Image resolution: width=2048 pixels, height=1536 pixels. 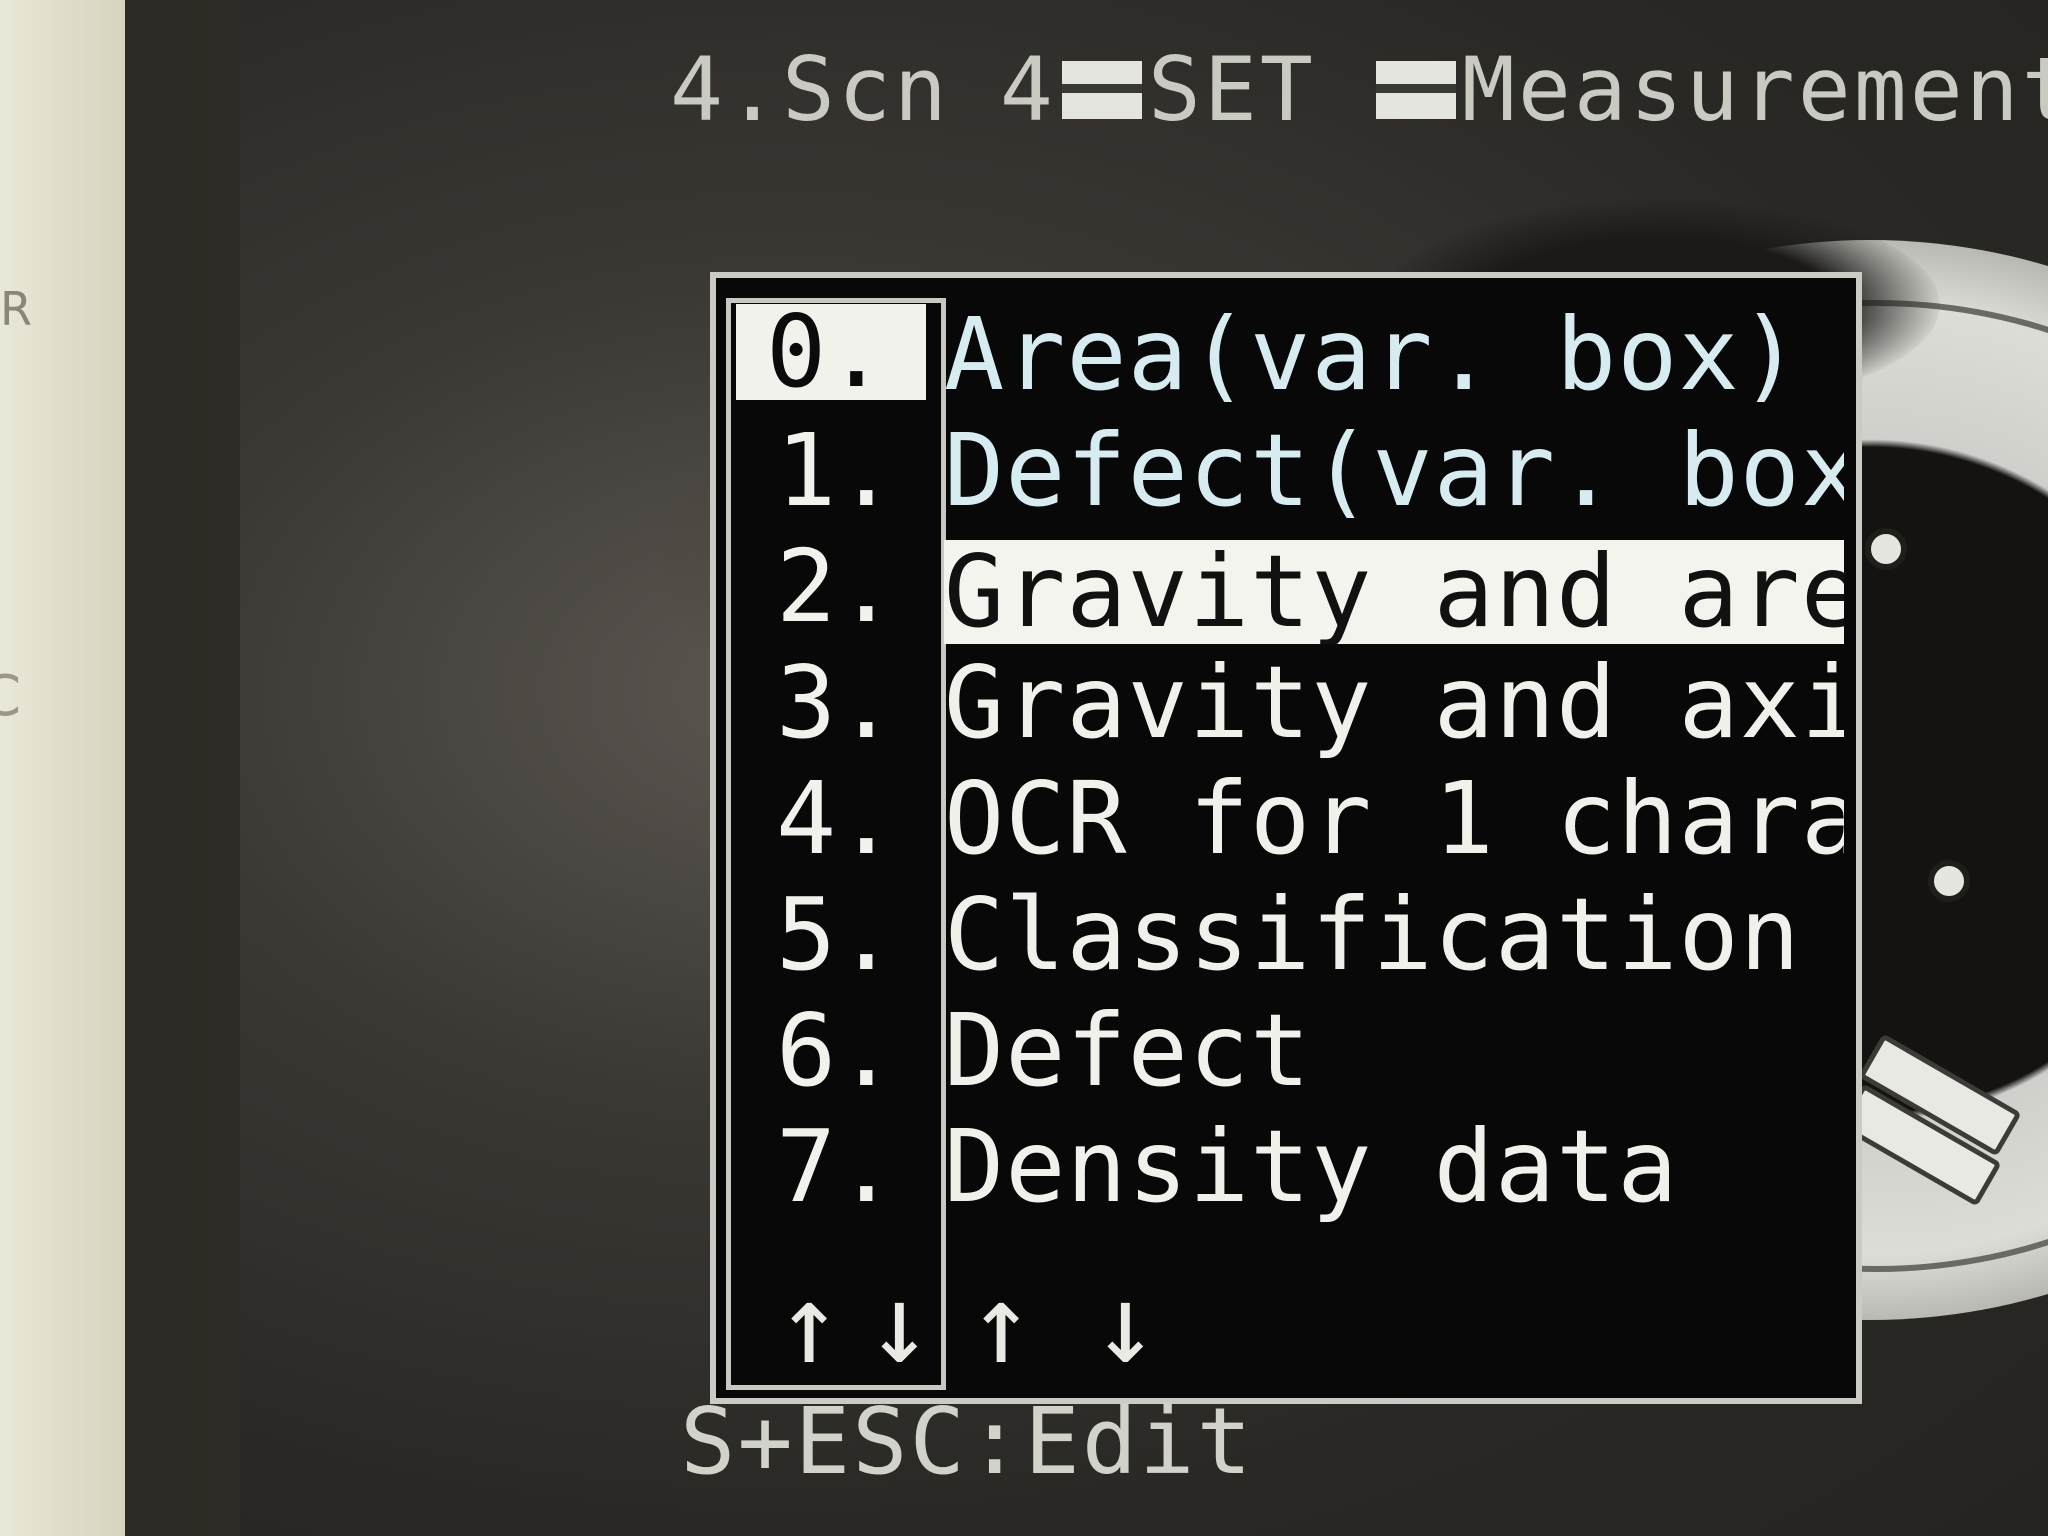 What do you see at coordinates (16, 309) in the screenshot?
I see `margin-letter-r: R` at bounding box center [16, 309].